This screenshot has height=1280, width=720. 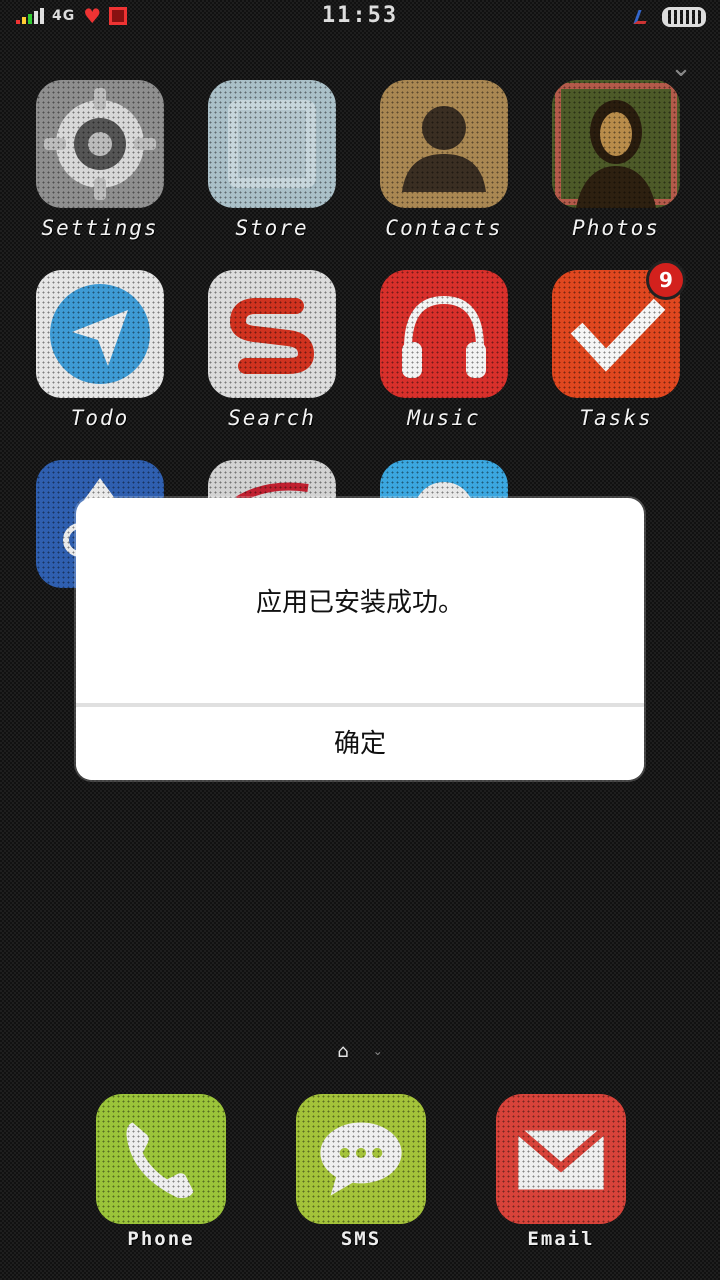 What do you see at coordinates (359, 603) in the screenshot?
I see `dialog-message: 应用已安装成功。` at bounding box center [359, 603].